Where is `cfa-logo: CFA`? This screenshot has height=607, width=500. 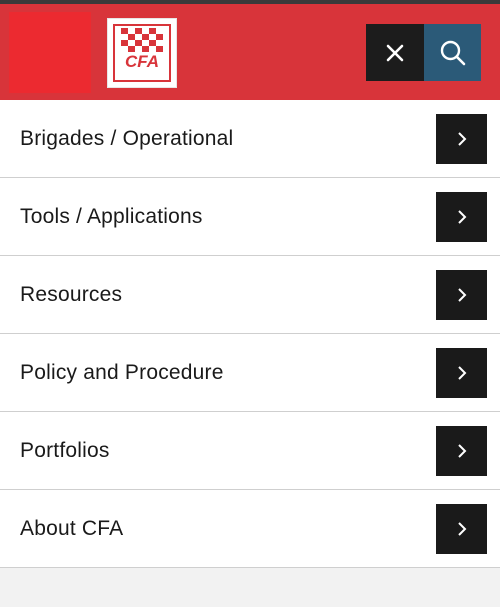
cfa-logo: CFA is located at coordinates (142, 53).